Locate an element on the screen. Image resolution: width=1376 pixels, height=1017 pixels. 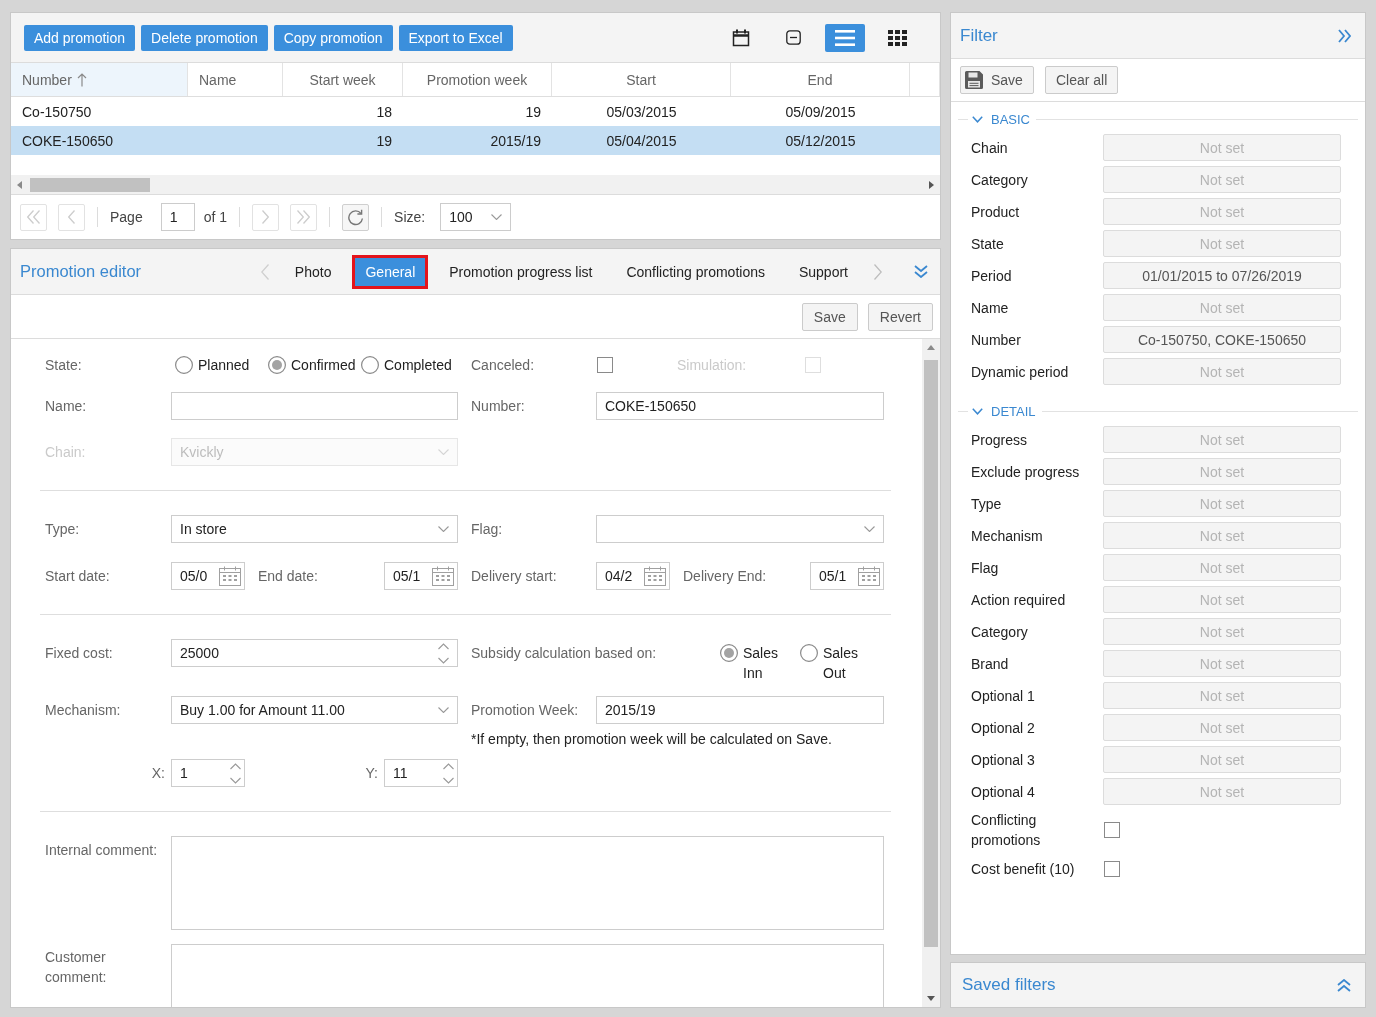
vertical-scrollbar is located at coordinates (931, 673).